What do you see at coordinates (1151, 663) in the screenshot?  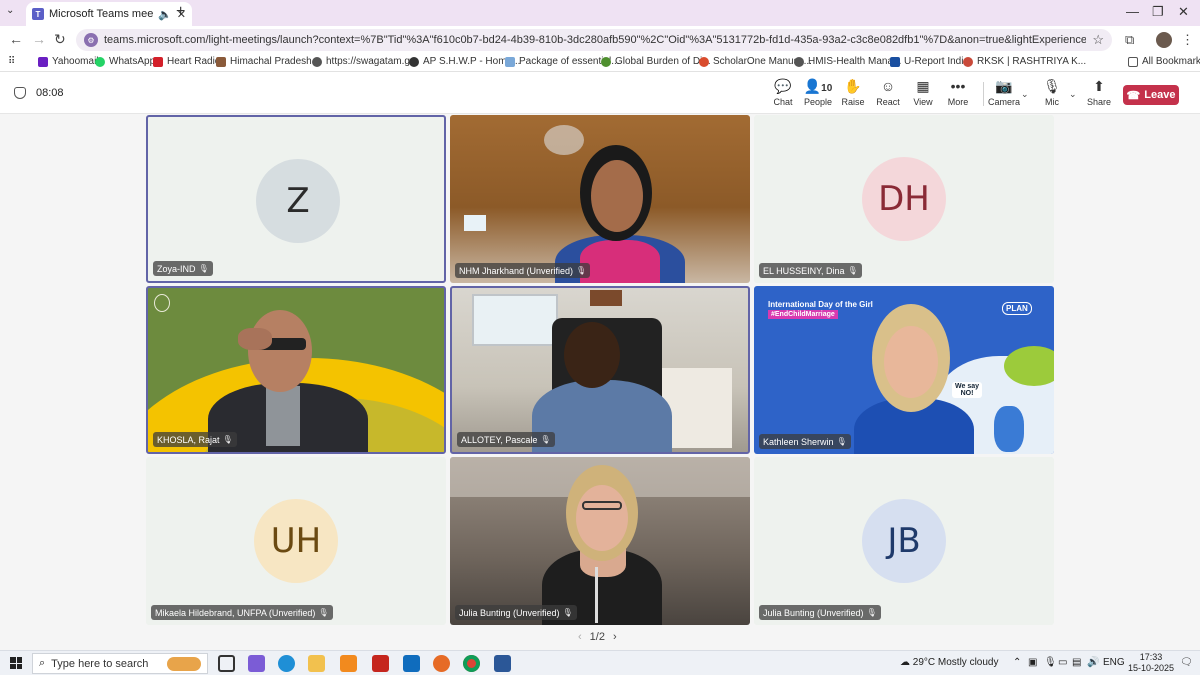 I see `clock: 17:33 15-10-2025` at bounding box center [1151, 663].